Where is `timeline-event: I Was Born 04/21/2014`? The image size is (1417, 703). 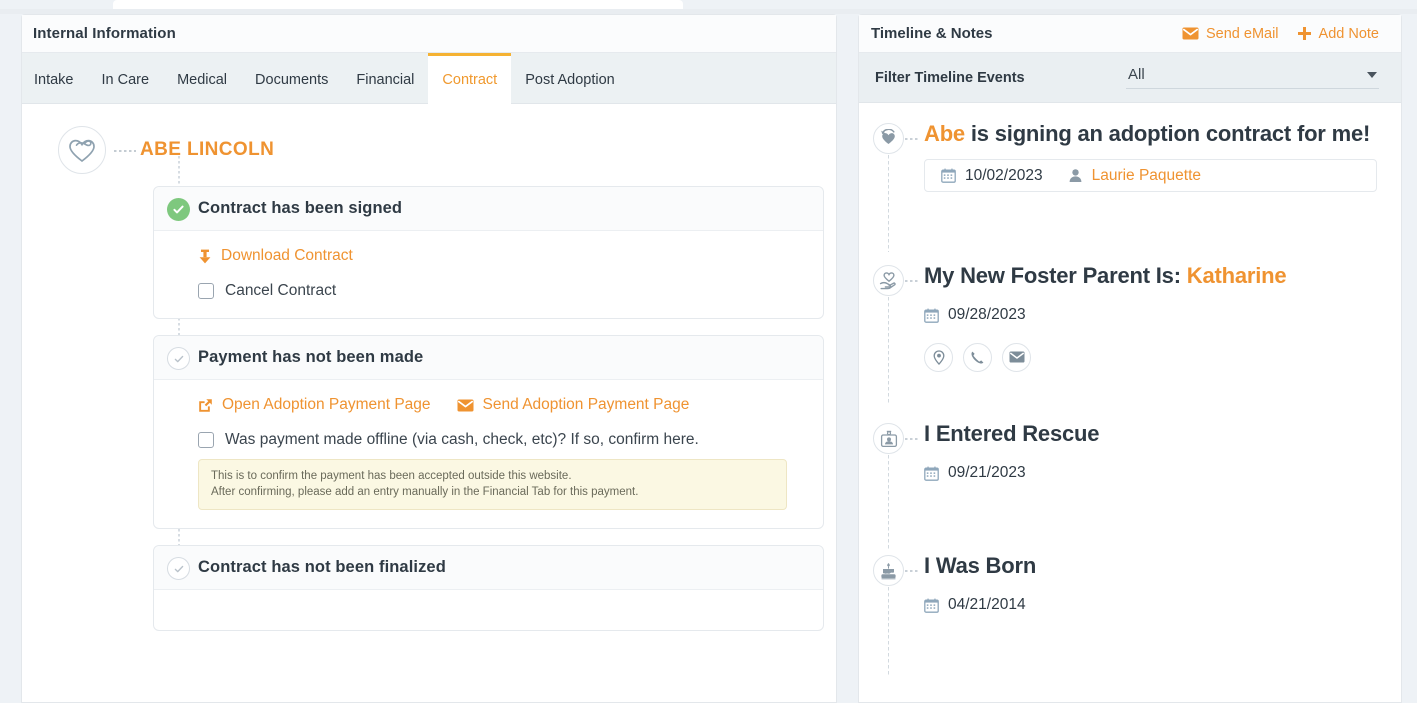
timeline-event: I Was Born 04/21/2014 is located at coordinates (1130, 615).